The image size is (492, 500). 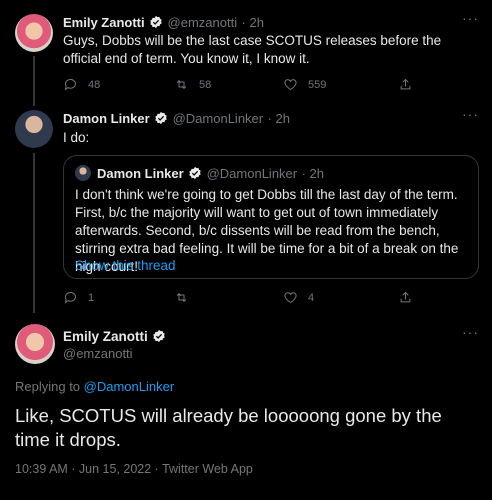 I want to click on like-button: 559, so click(x=304, y=84).